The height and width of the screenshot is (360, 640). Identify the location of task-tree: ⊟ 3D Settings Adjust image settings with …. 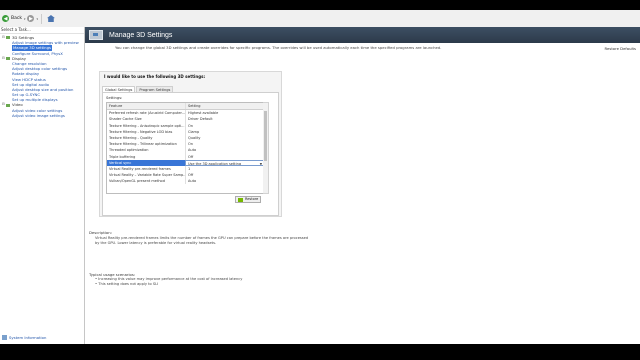
(42, 76).